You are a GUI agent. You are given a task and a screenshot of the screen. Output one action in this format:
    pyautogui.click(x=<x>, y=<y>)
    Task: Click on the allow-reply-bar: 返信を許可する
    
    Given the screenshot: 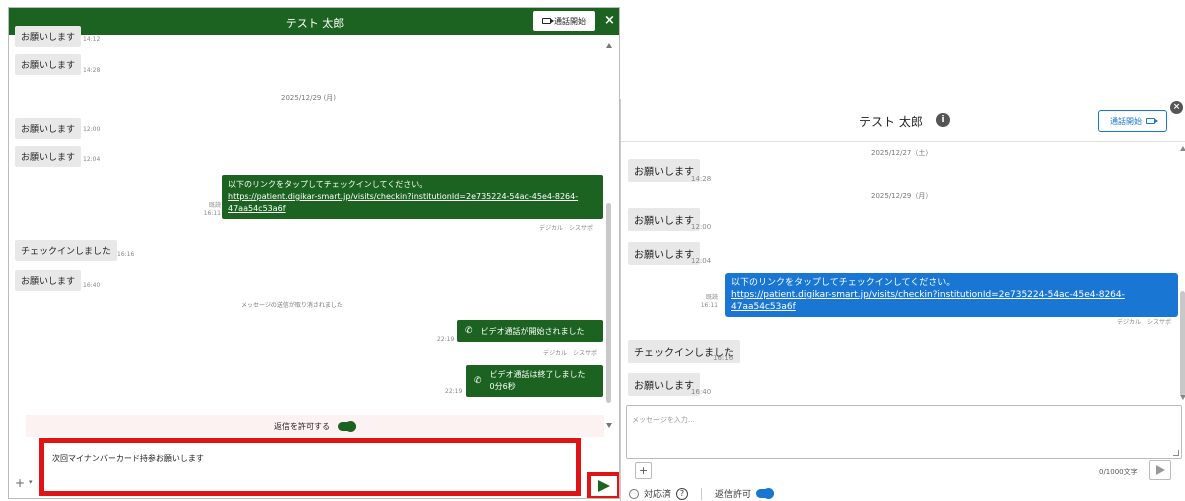 What is the action you would take?
    pyautogui.click(x=315, y=426)
    